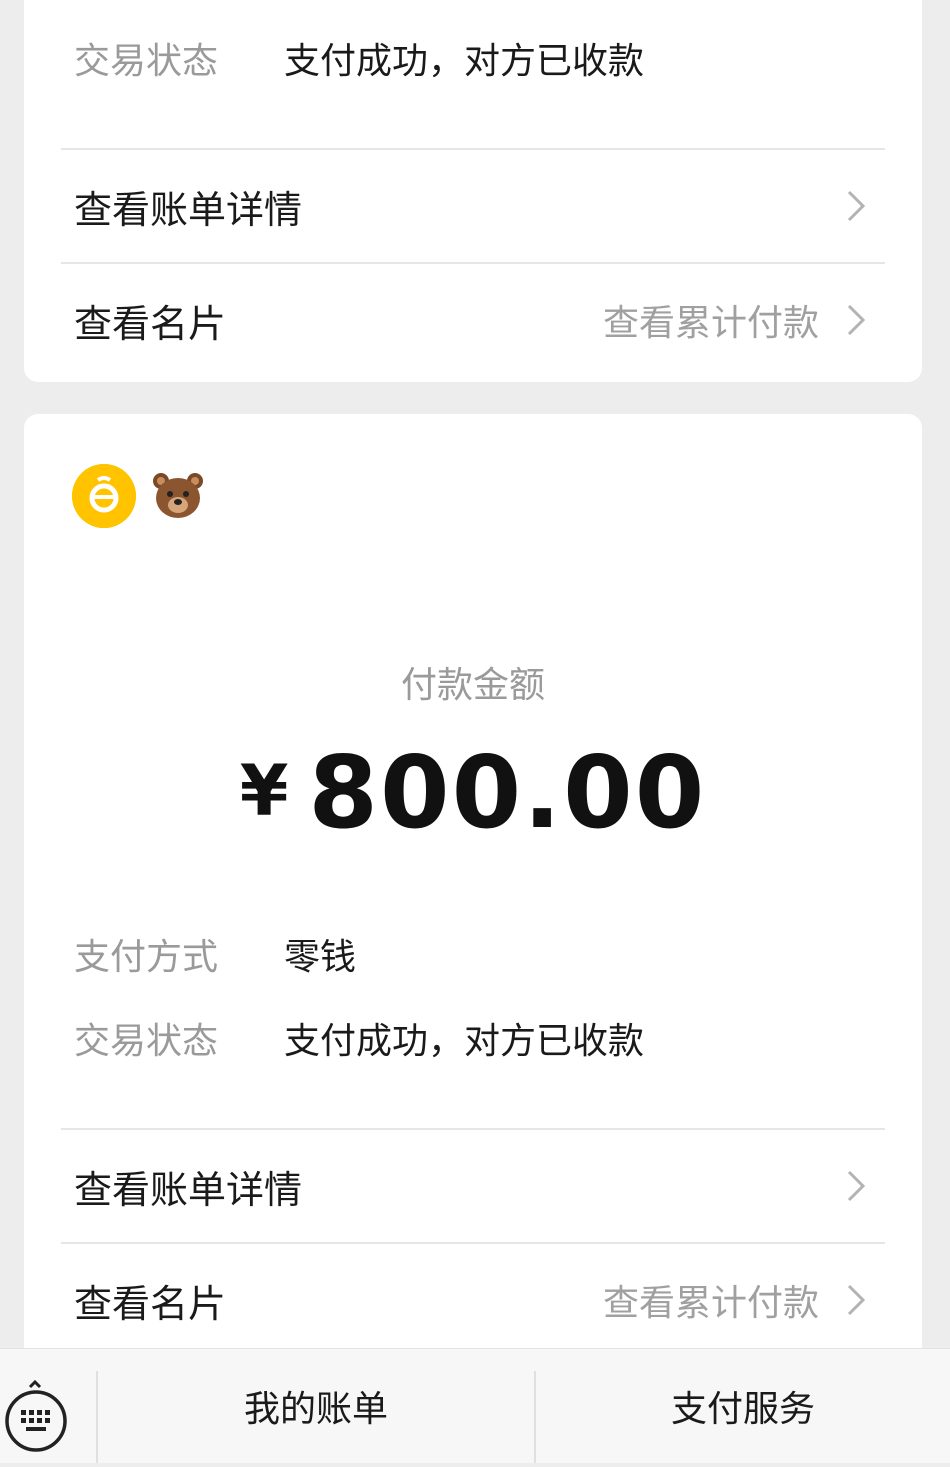 This screenshot has width=950, height=1467. I want to click on app-logo-icon, so click(104, 496).